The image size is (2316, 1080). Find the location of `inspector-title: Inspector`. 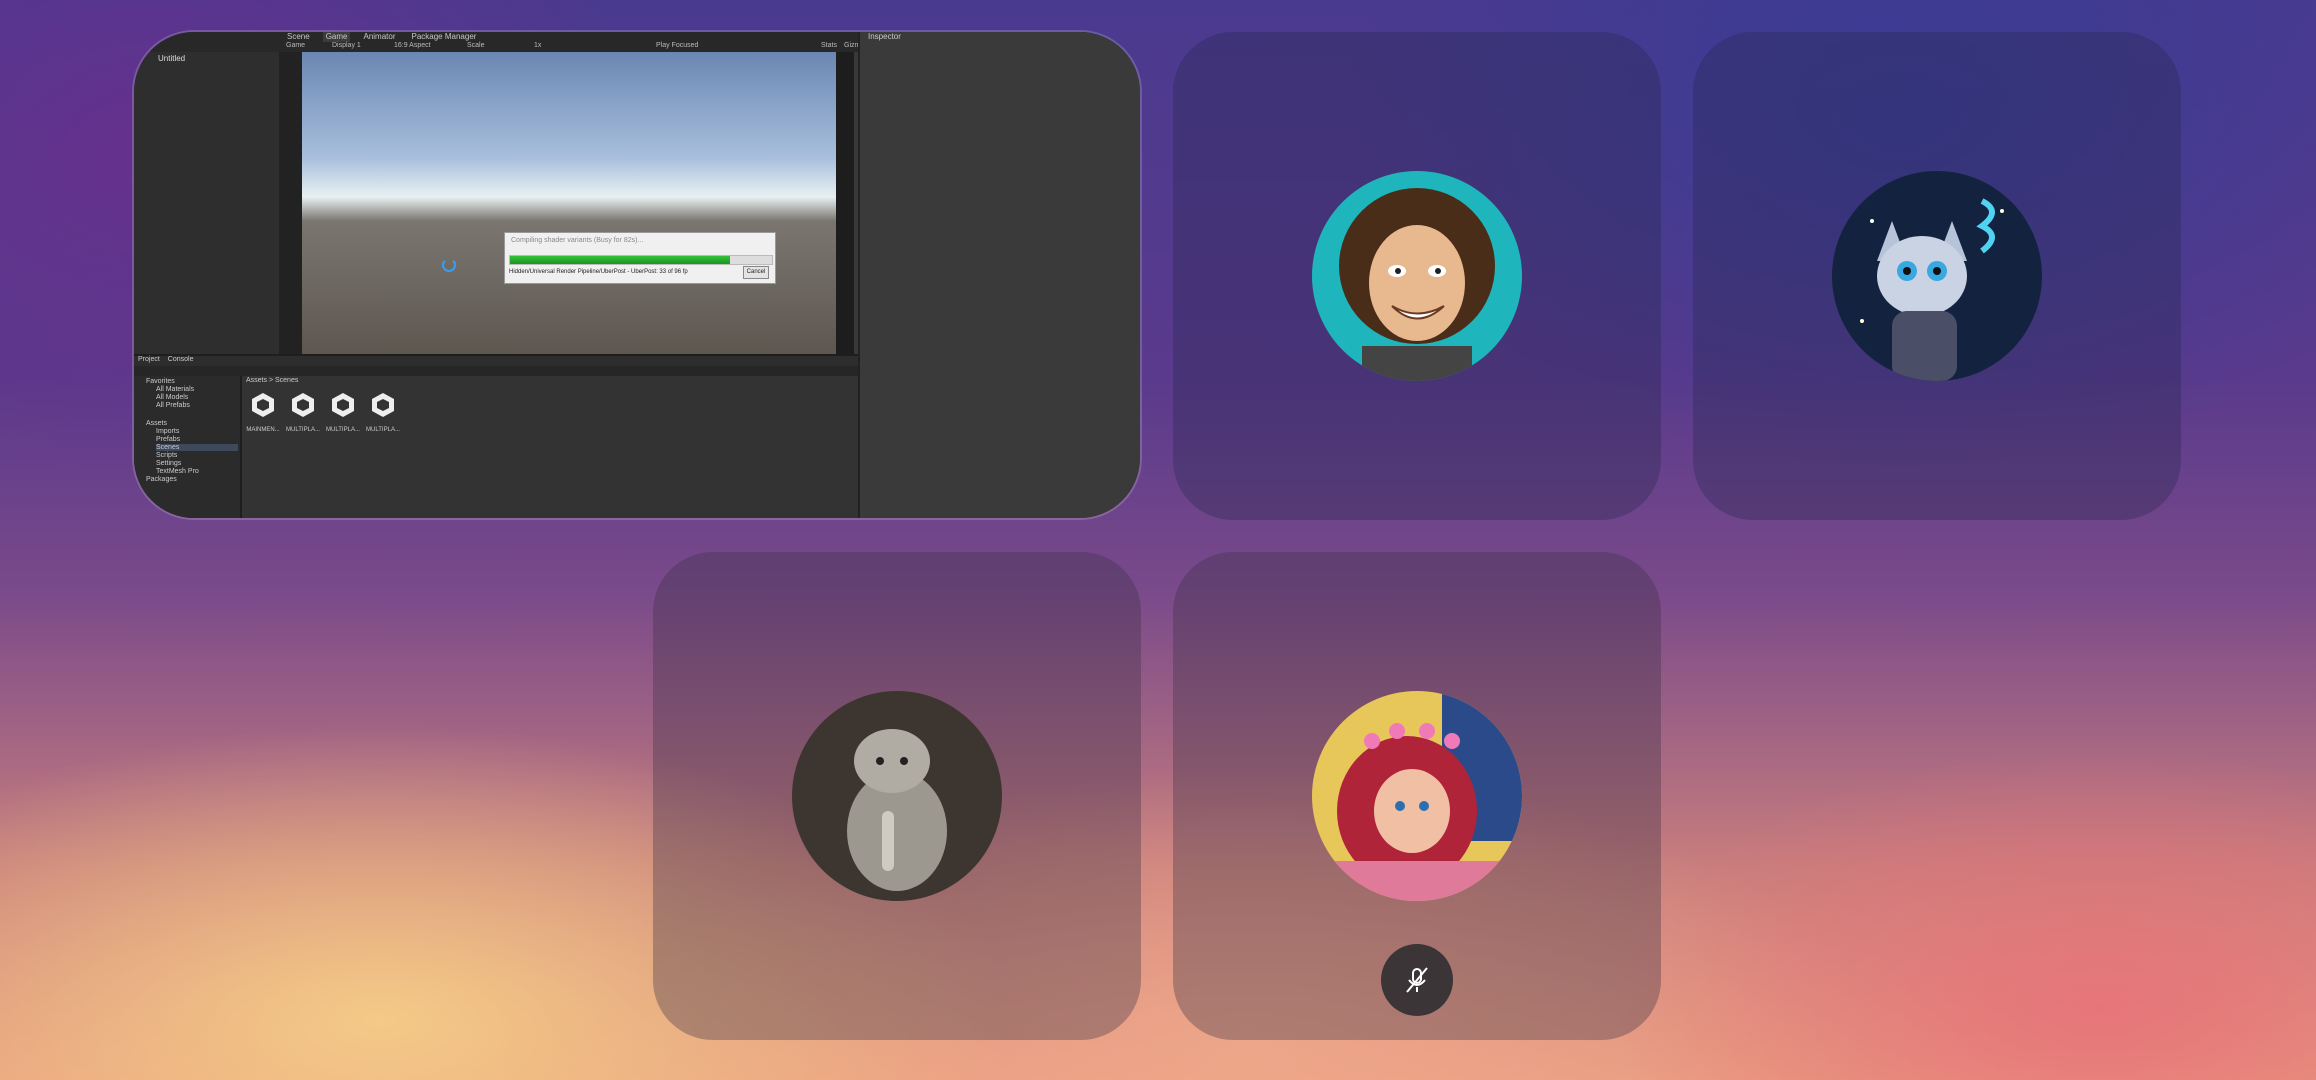

inspector-title: Inspector is located at coordinates (884, 36).